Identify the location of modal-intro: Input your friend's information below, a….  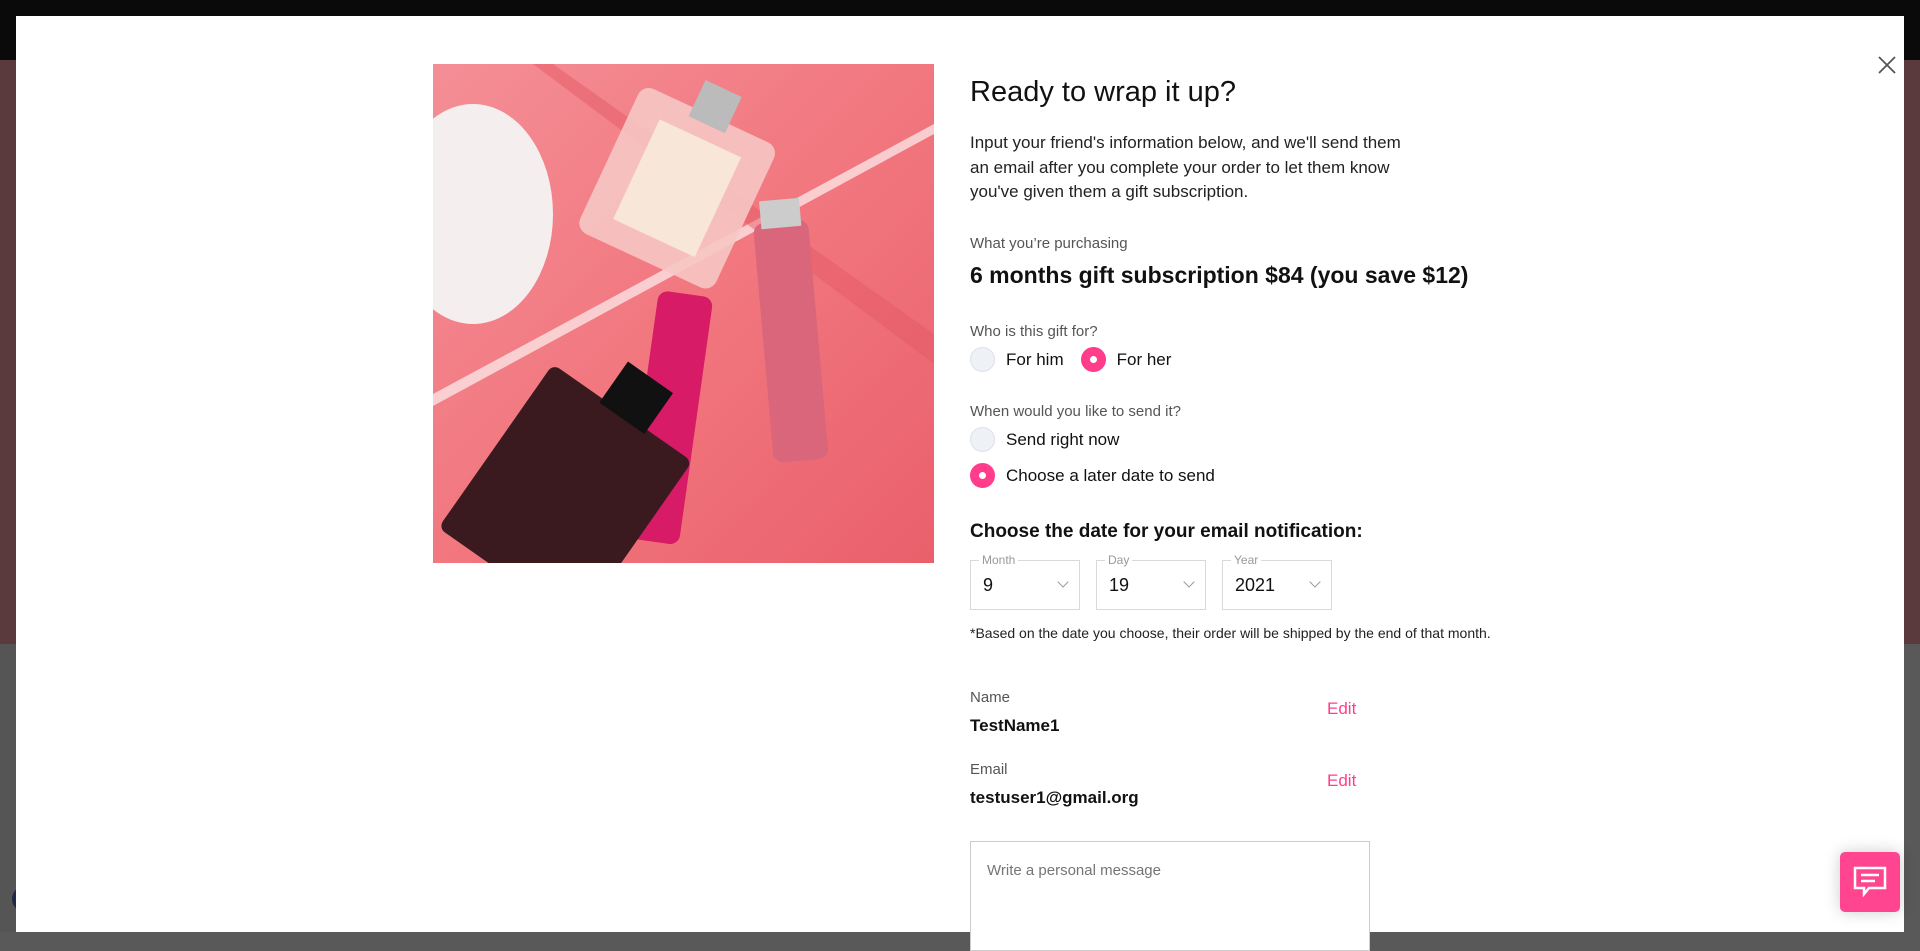
(1185, 167).